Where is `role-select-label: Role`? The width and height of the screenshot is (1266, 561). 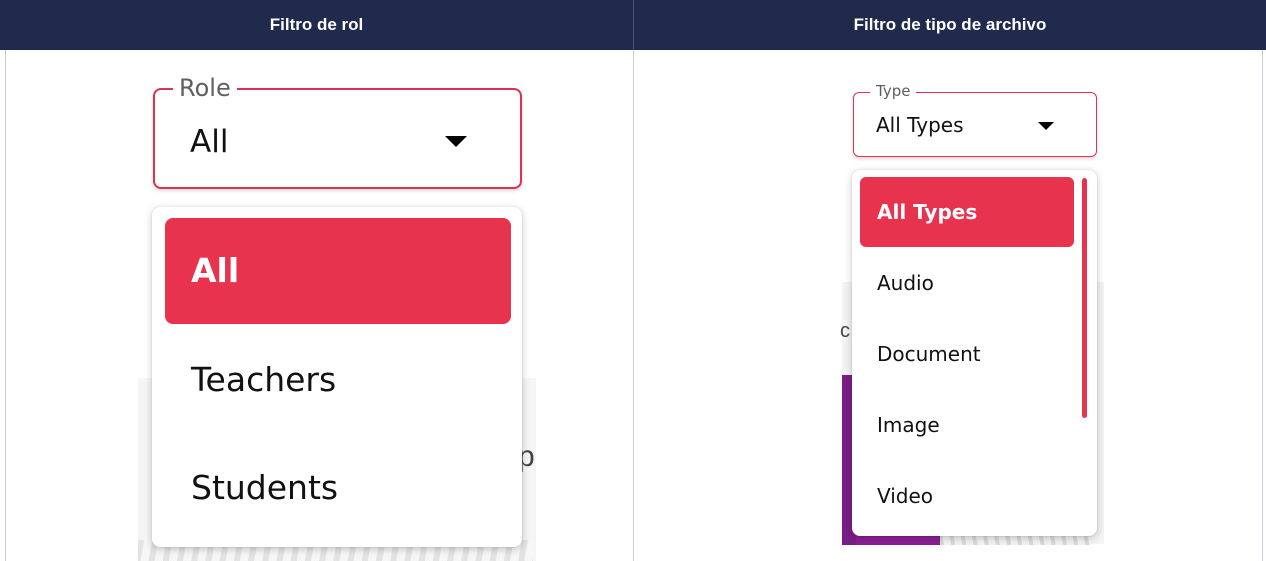 role-select-label: Role is located at coordinates (205, 88).